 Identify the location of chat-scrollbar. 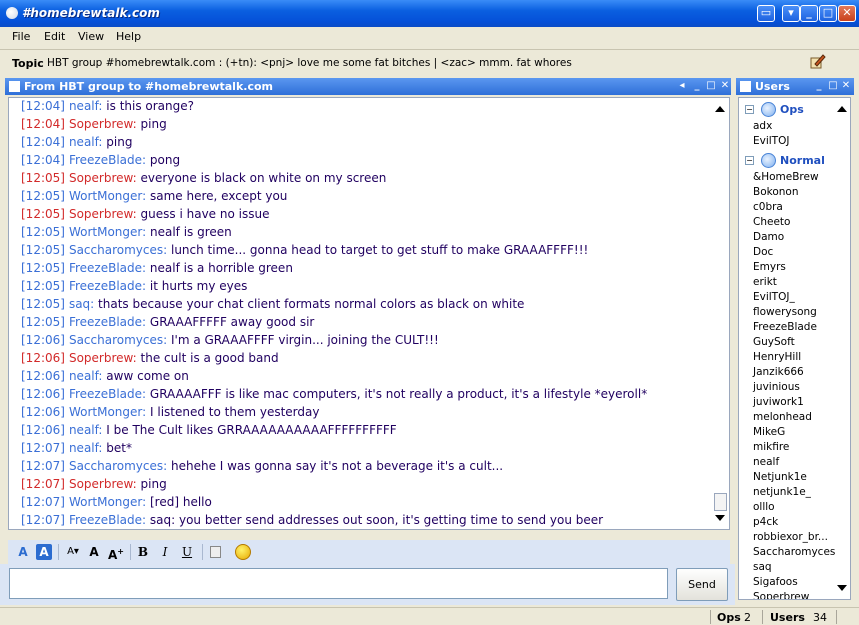
(720, 313).